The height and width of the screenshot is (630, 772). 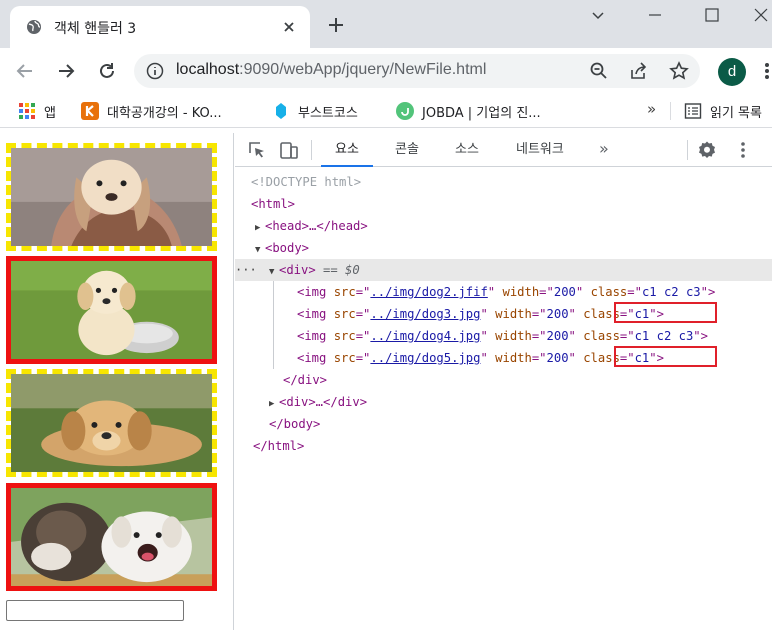 What do you see at coordinates (598, 15) in the screenshot?
I see `tab-search-chevron-icon` at bounding box center [598, 15].